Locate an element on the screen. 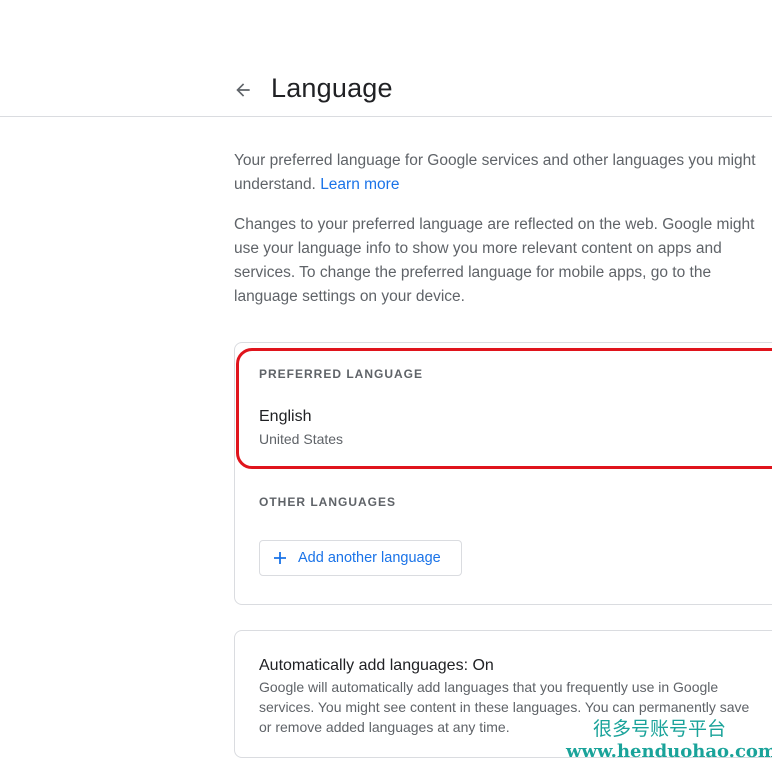 The image size is (772, 772). watermark-url: www.henduohao.com is located at coordinates (669, 751).